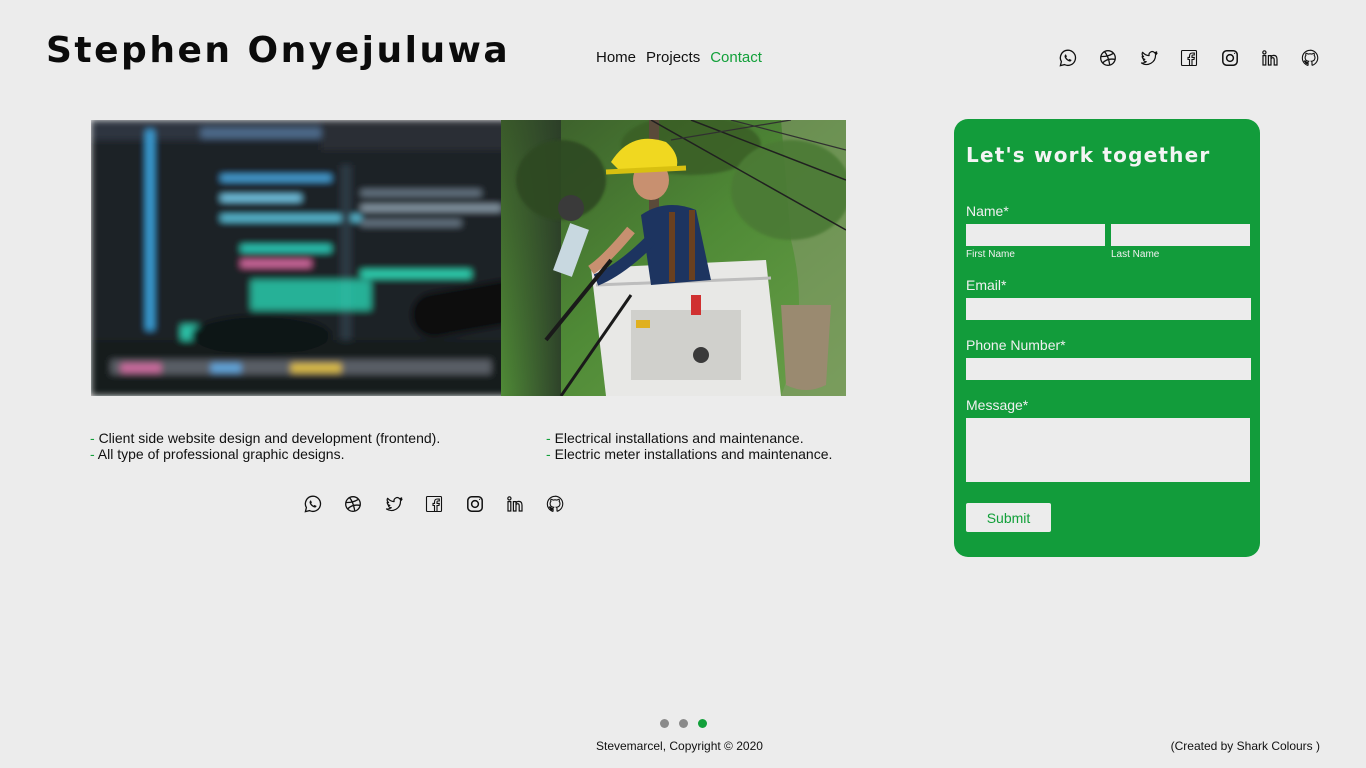 Image resolution: width=1366 pixels, height=768 pixels. I want to click on header-social-links, so click(1189, 58).